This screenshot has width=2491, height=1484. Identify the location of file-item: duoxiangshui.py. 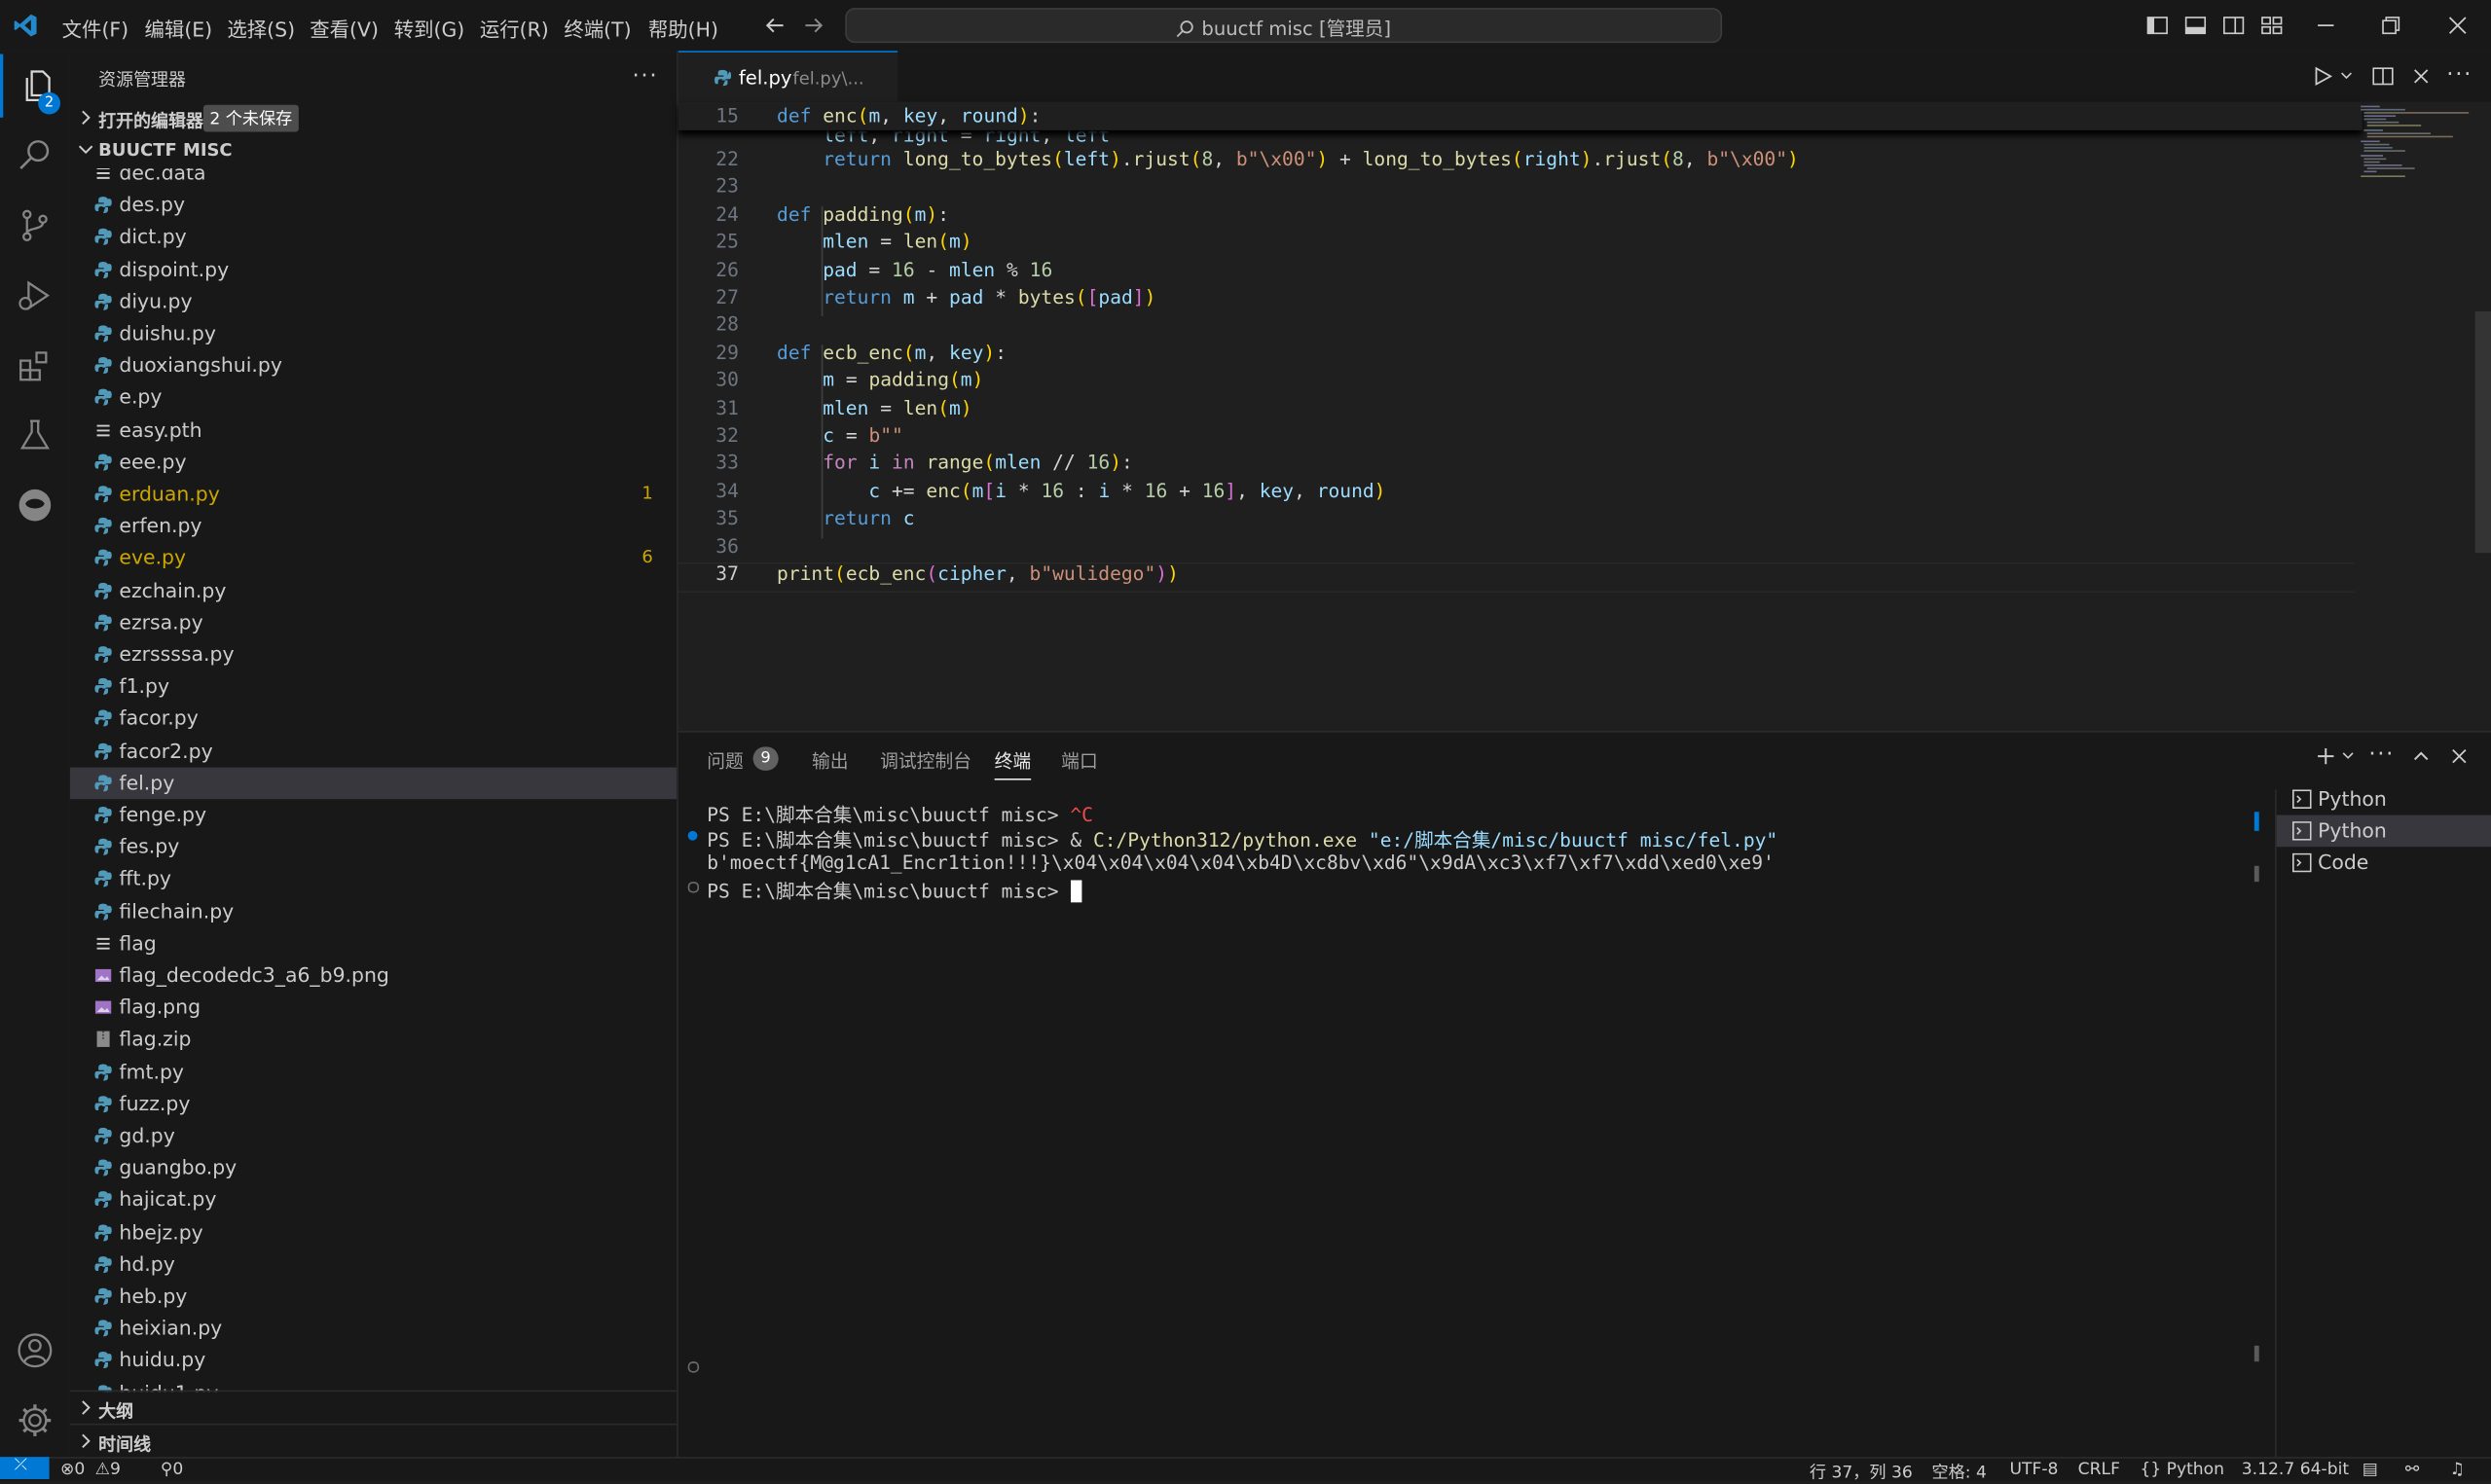
(373, 365).